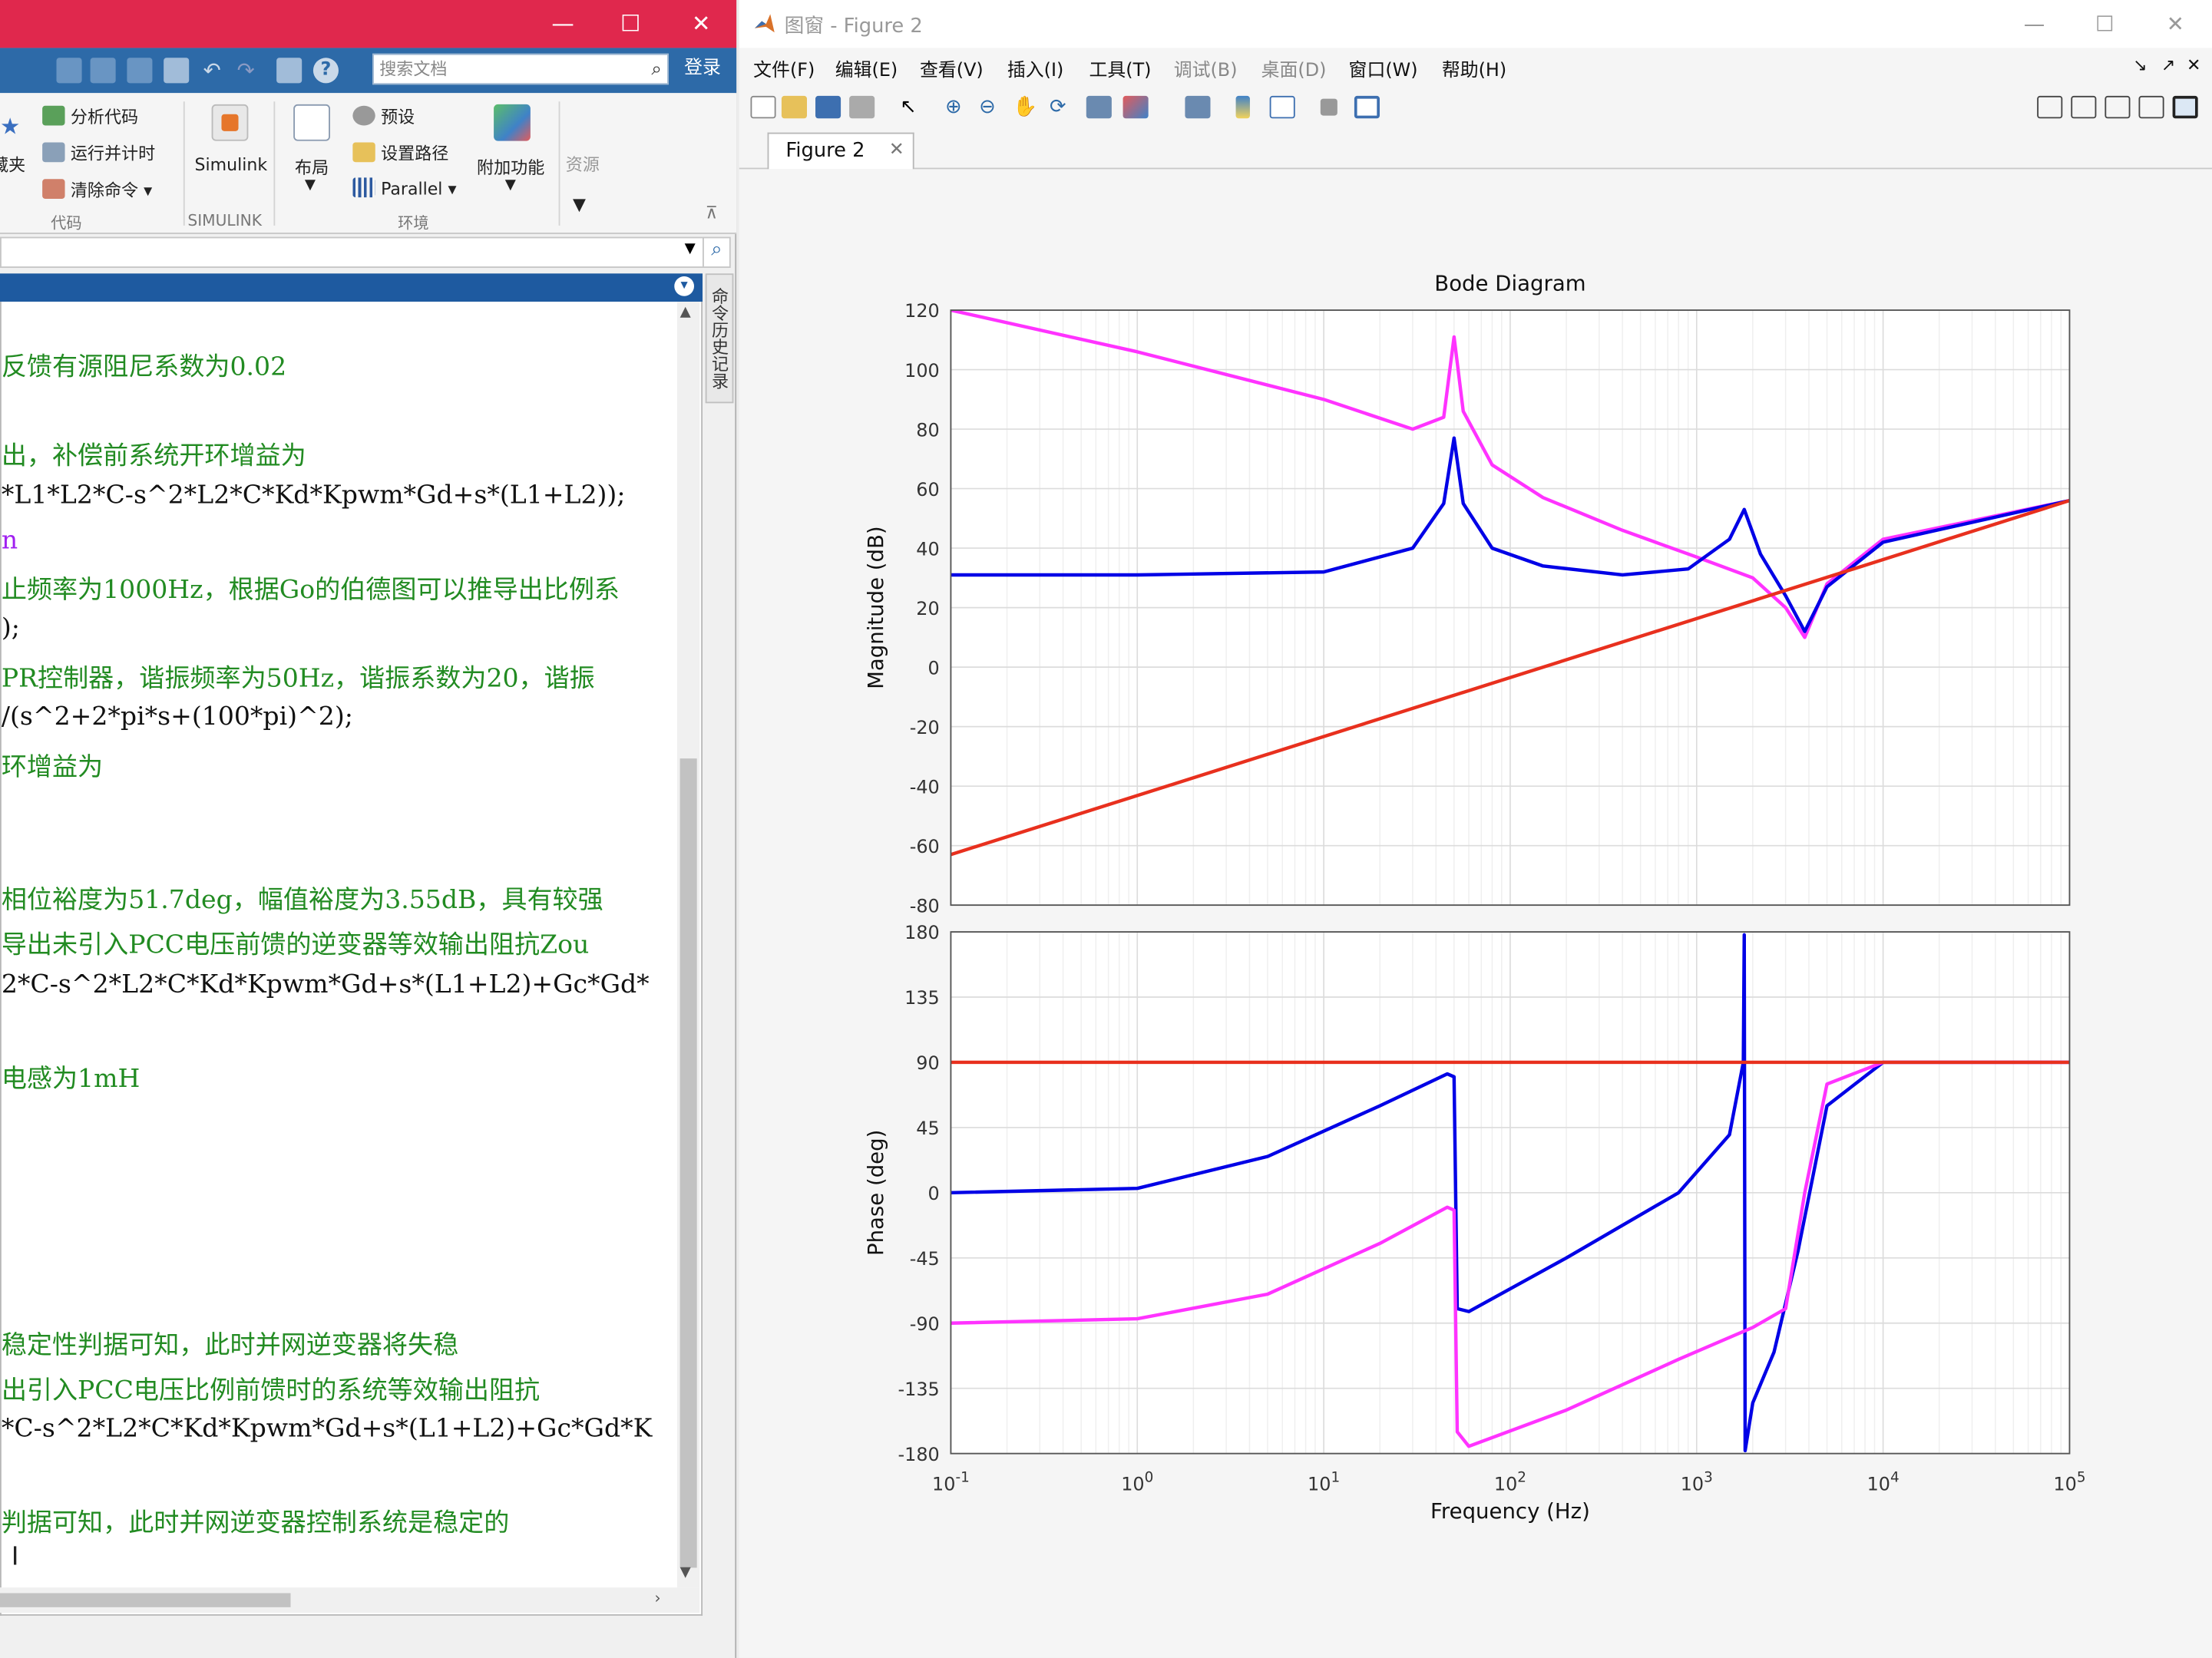 This screenshot has height=1658, width=2212. I want to click on command-history-tab: 命令历史记录, so click(719, 338).